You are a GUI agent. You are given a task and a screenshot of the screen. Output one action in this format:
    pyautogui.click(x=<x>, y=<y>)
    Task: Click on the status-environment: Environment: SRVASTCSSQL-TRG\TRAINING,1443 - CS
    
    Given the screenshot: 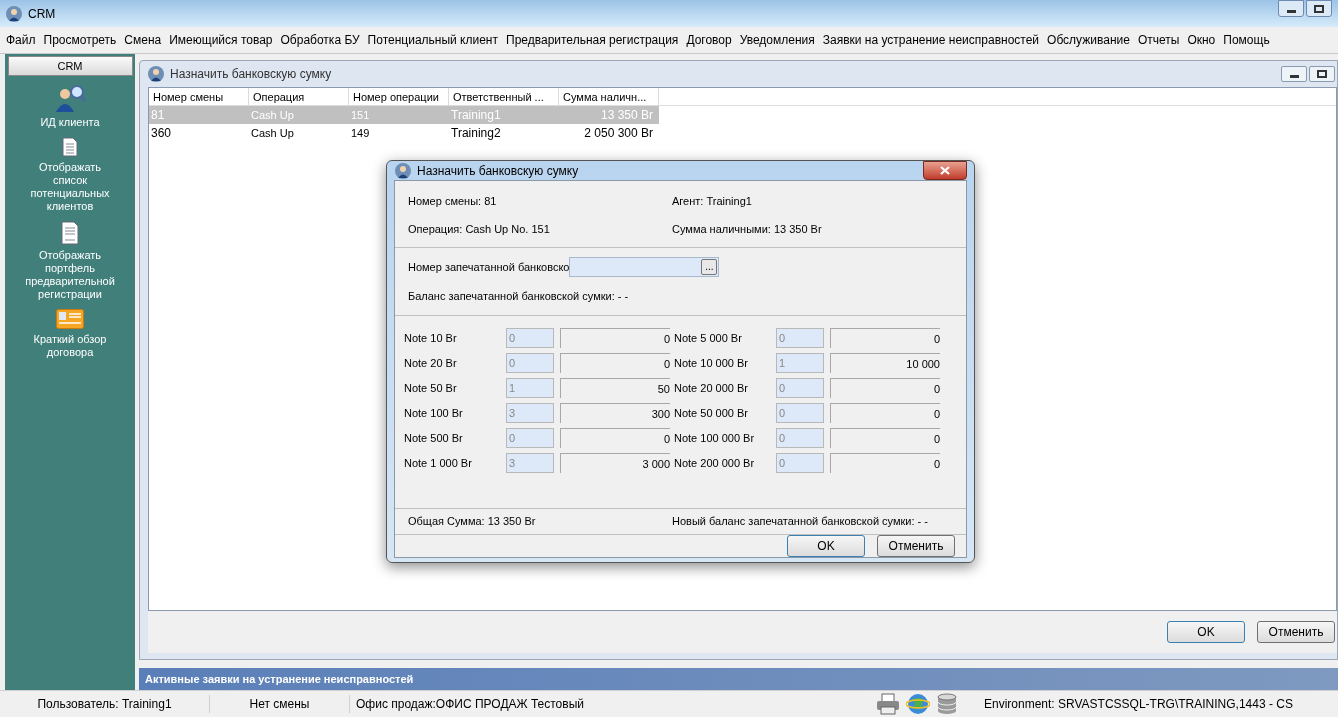 What is the action you would take?
    pyautogui.click(x=1138, y=704)
    